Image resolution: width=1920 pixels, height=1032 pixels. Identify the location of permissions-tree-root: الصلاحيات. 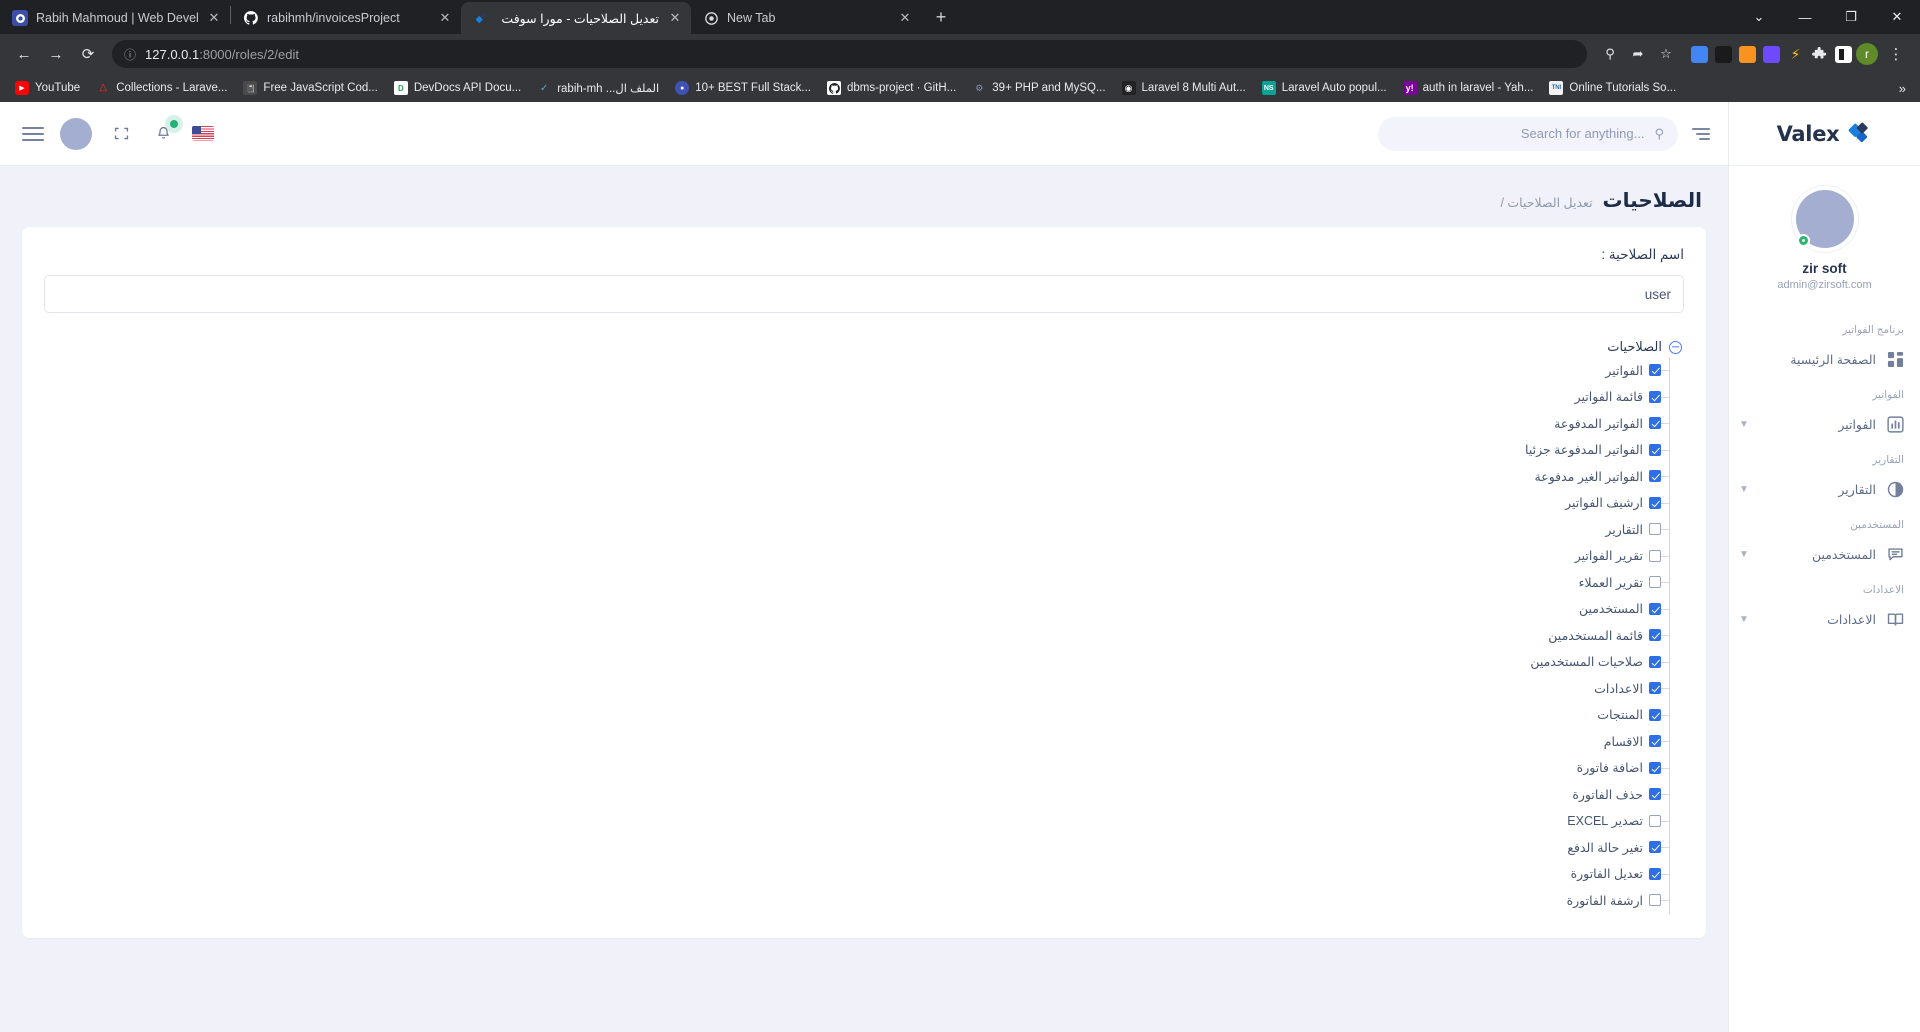
(864, 347).